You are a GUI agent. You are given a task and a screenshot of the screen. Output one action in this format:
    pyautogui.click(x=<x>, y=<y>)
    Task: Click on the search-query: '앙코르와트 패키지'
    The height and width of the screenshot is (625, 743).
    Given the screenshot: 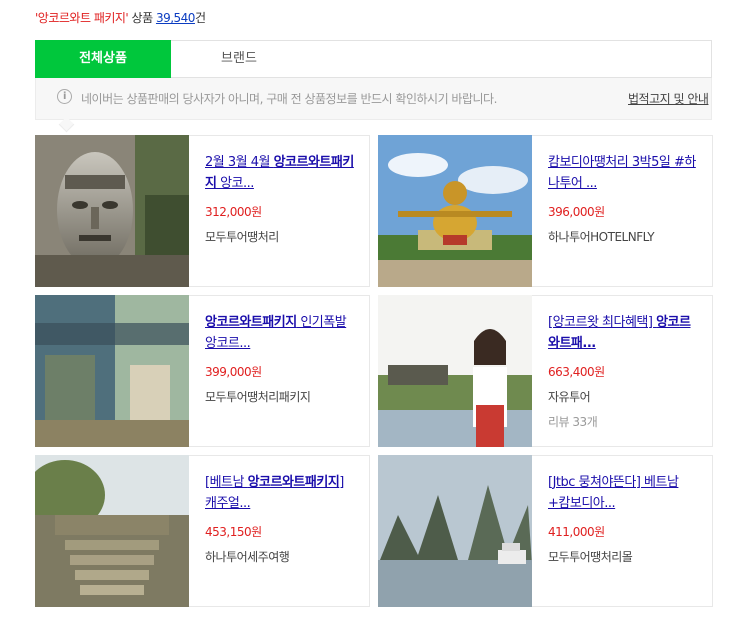 What is the action you would take?
    pyautogui.click(x=82, y=18)
    